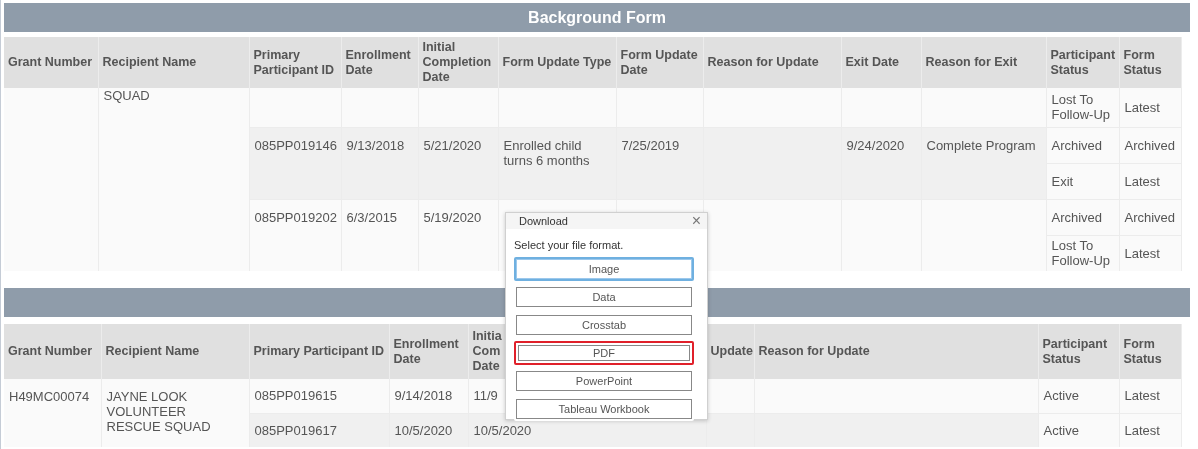 The image size is (1198, 449). Describe the element at coordinates (458, 62) in the screenshot. I see `column-header: Initial Completion Date` at that location.